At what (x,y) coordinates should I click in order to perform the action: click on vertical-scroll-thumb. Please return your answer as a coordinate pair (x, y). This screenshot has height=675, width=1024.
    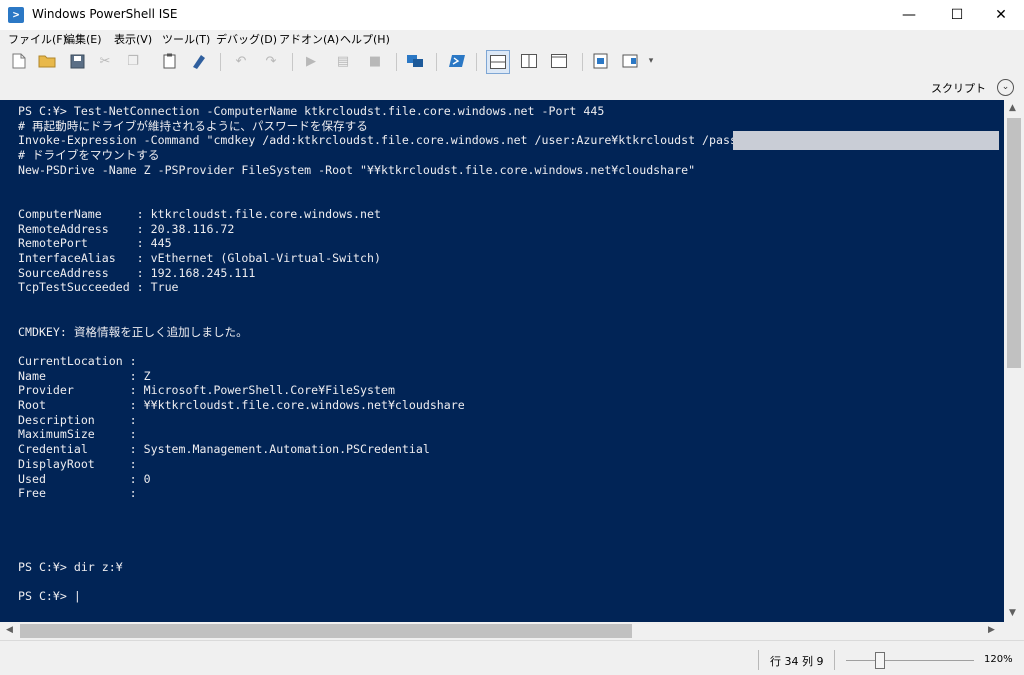
    Looking at the image, I should click on (1014, 243).